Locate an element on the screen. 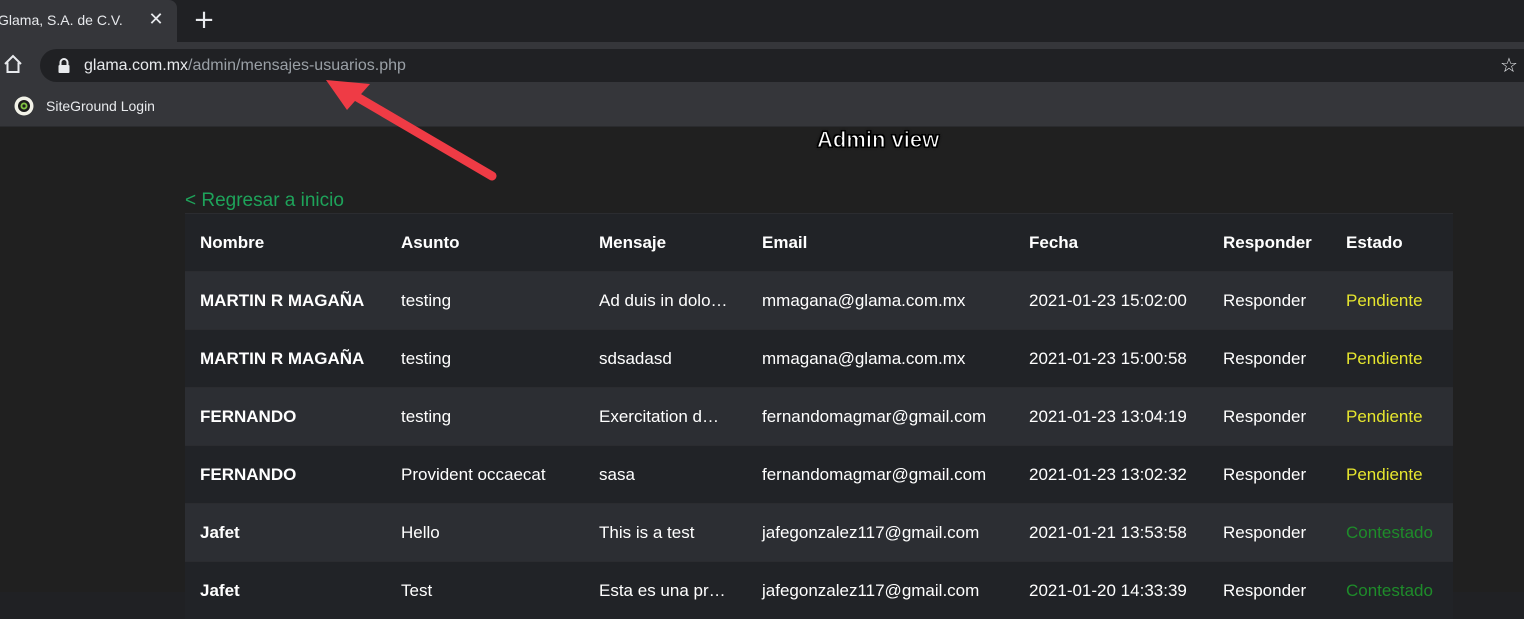  annotation-label: Admin view is located at coordinates (878, 140).